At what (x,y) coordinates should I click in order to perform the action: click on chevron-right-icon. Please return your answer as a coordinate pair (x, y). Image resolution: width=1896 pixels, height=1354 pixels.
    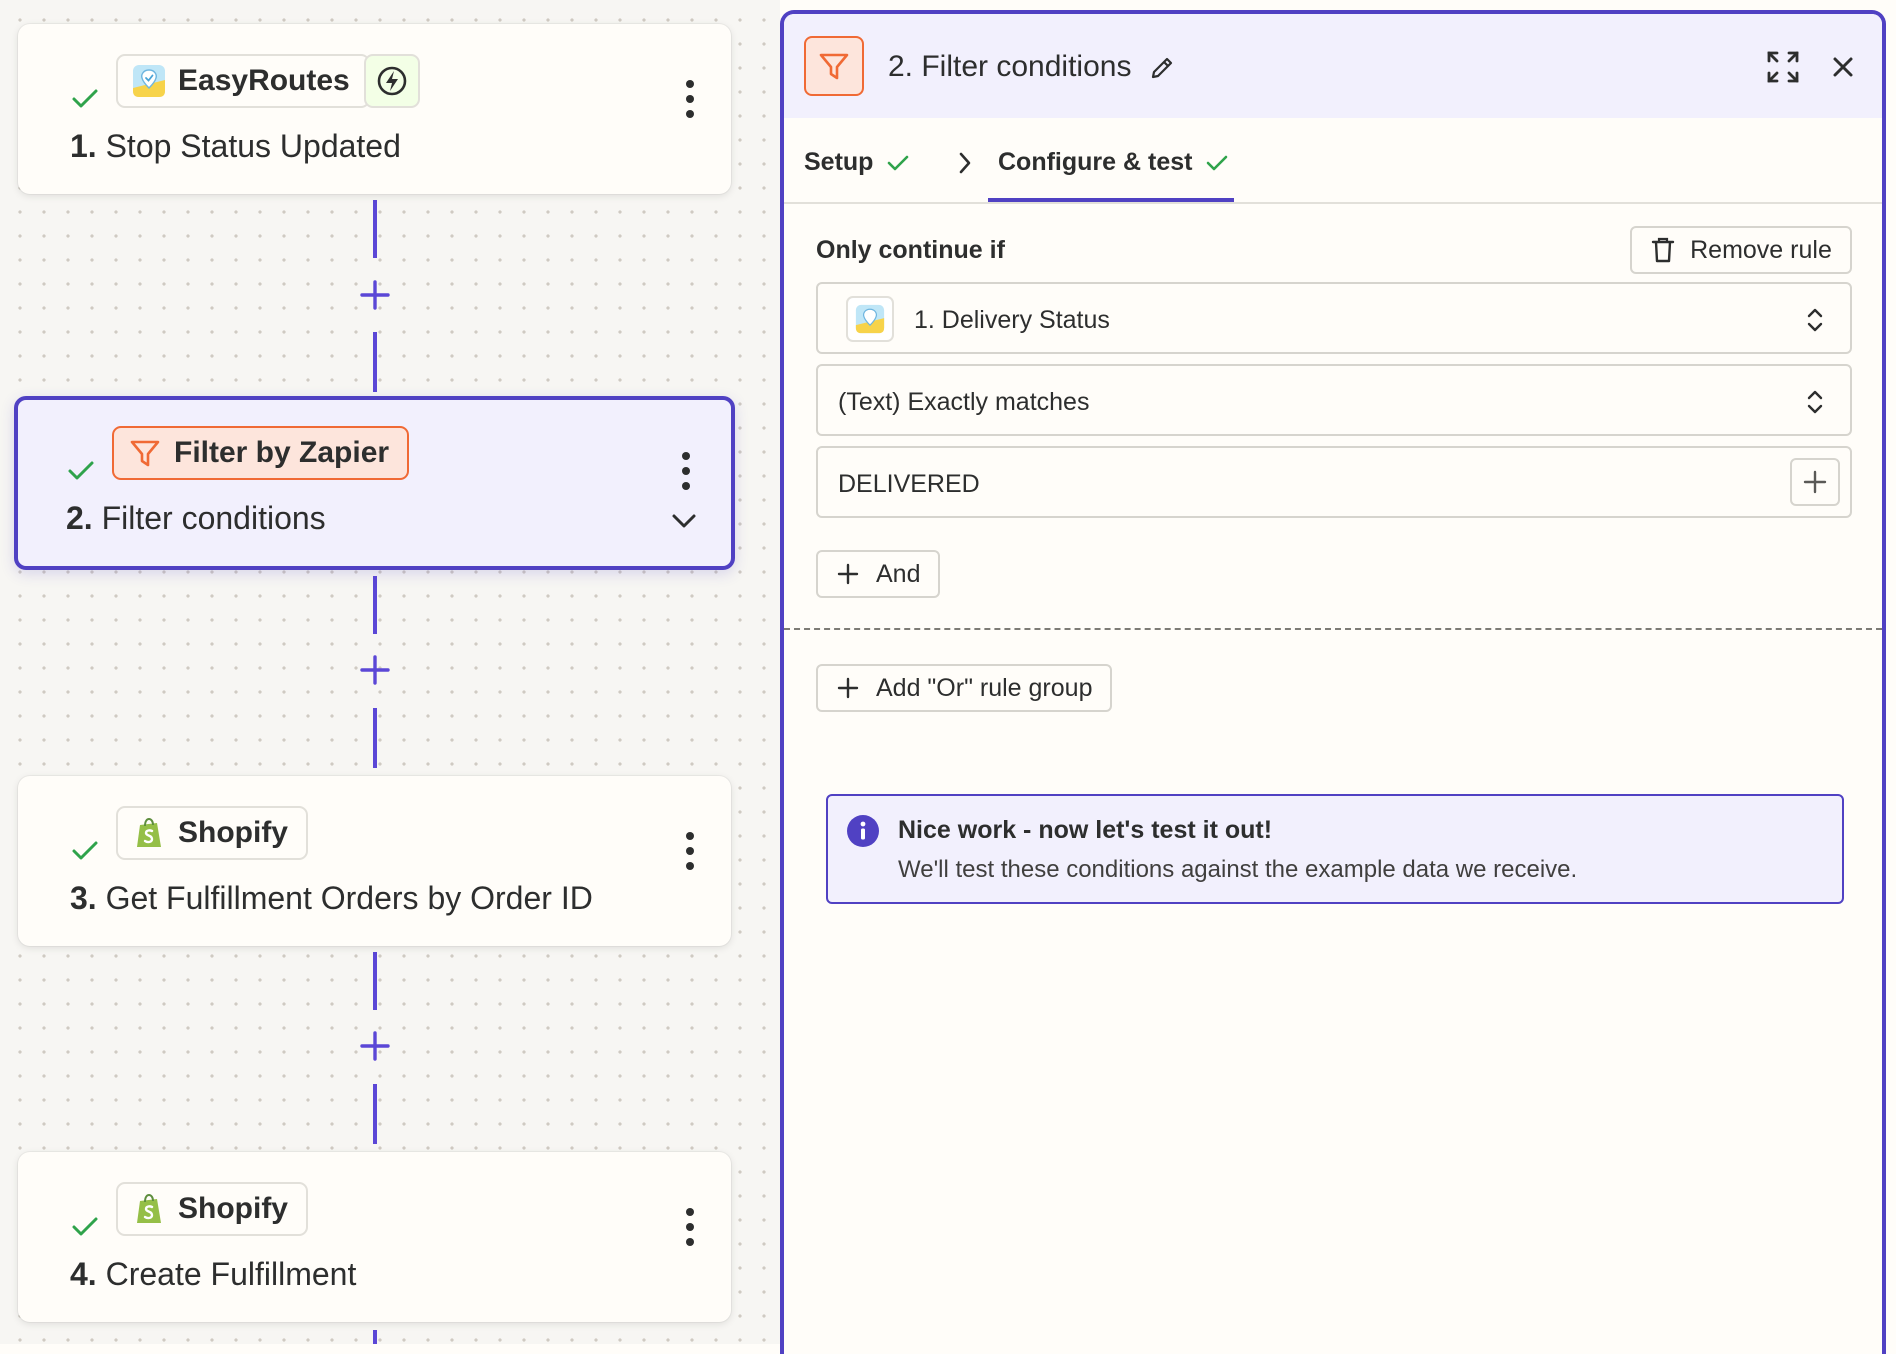
    Looking at the image, I should click on (965, 163).